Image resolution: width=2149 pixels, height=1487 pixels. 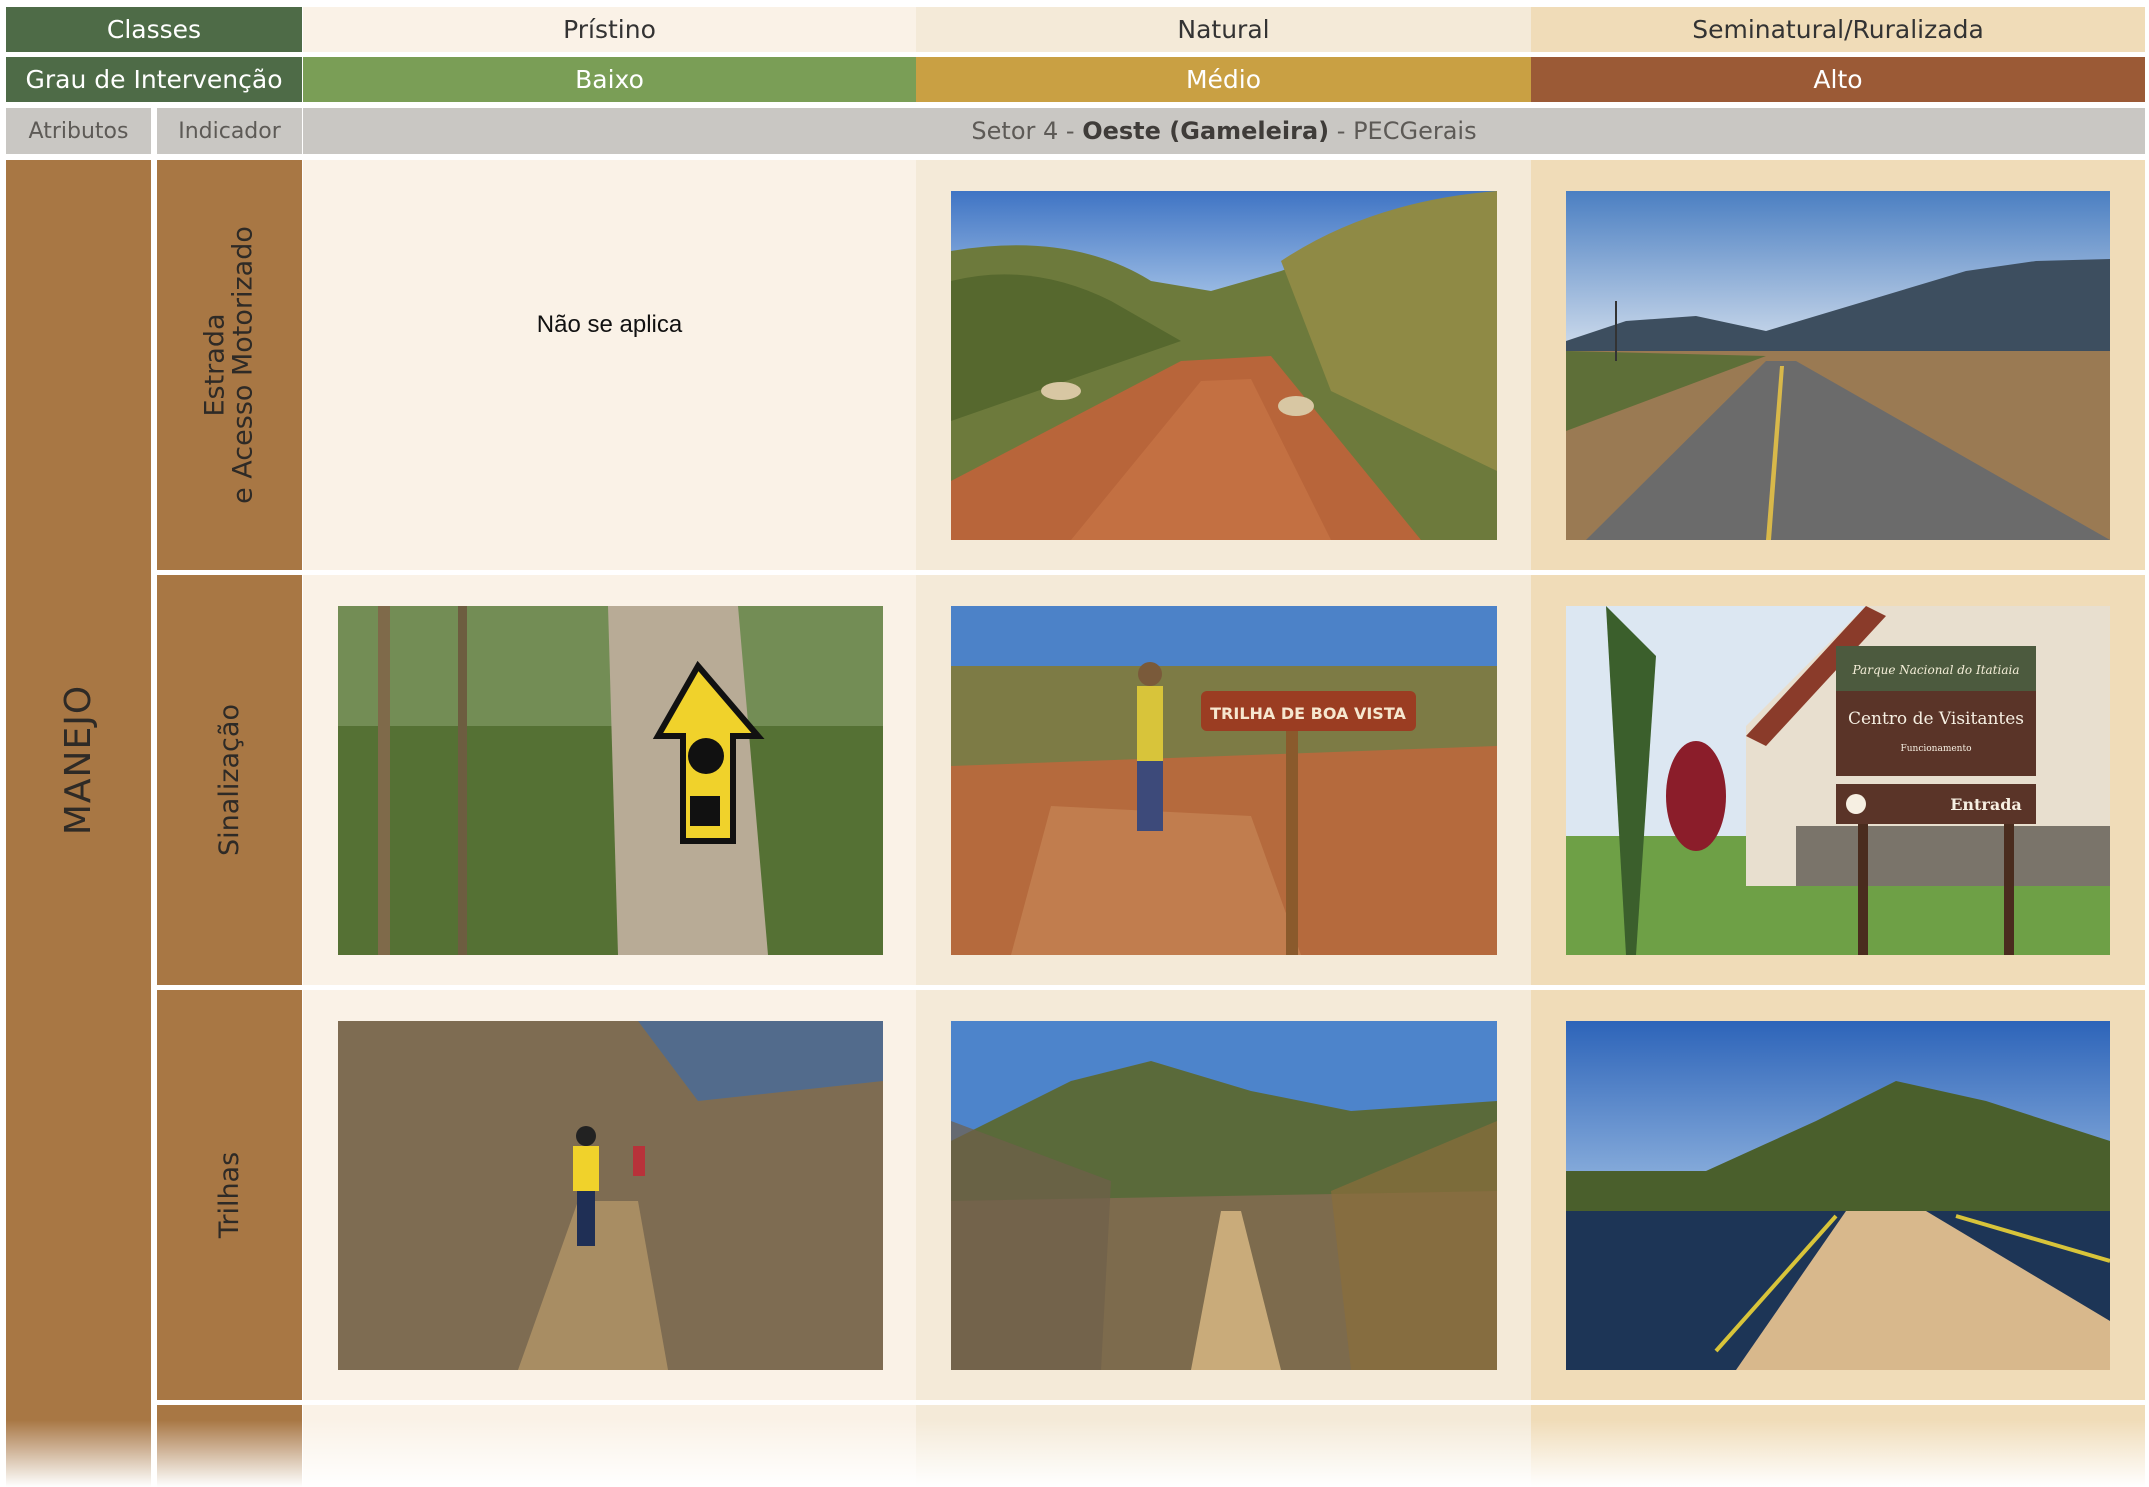 I want to click on class-header-seminatural: Seminatural/Ruralizada, so click(x=1838, y=29).